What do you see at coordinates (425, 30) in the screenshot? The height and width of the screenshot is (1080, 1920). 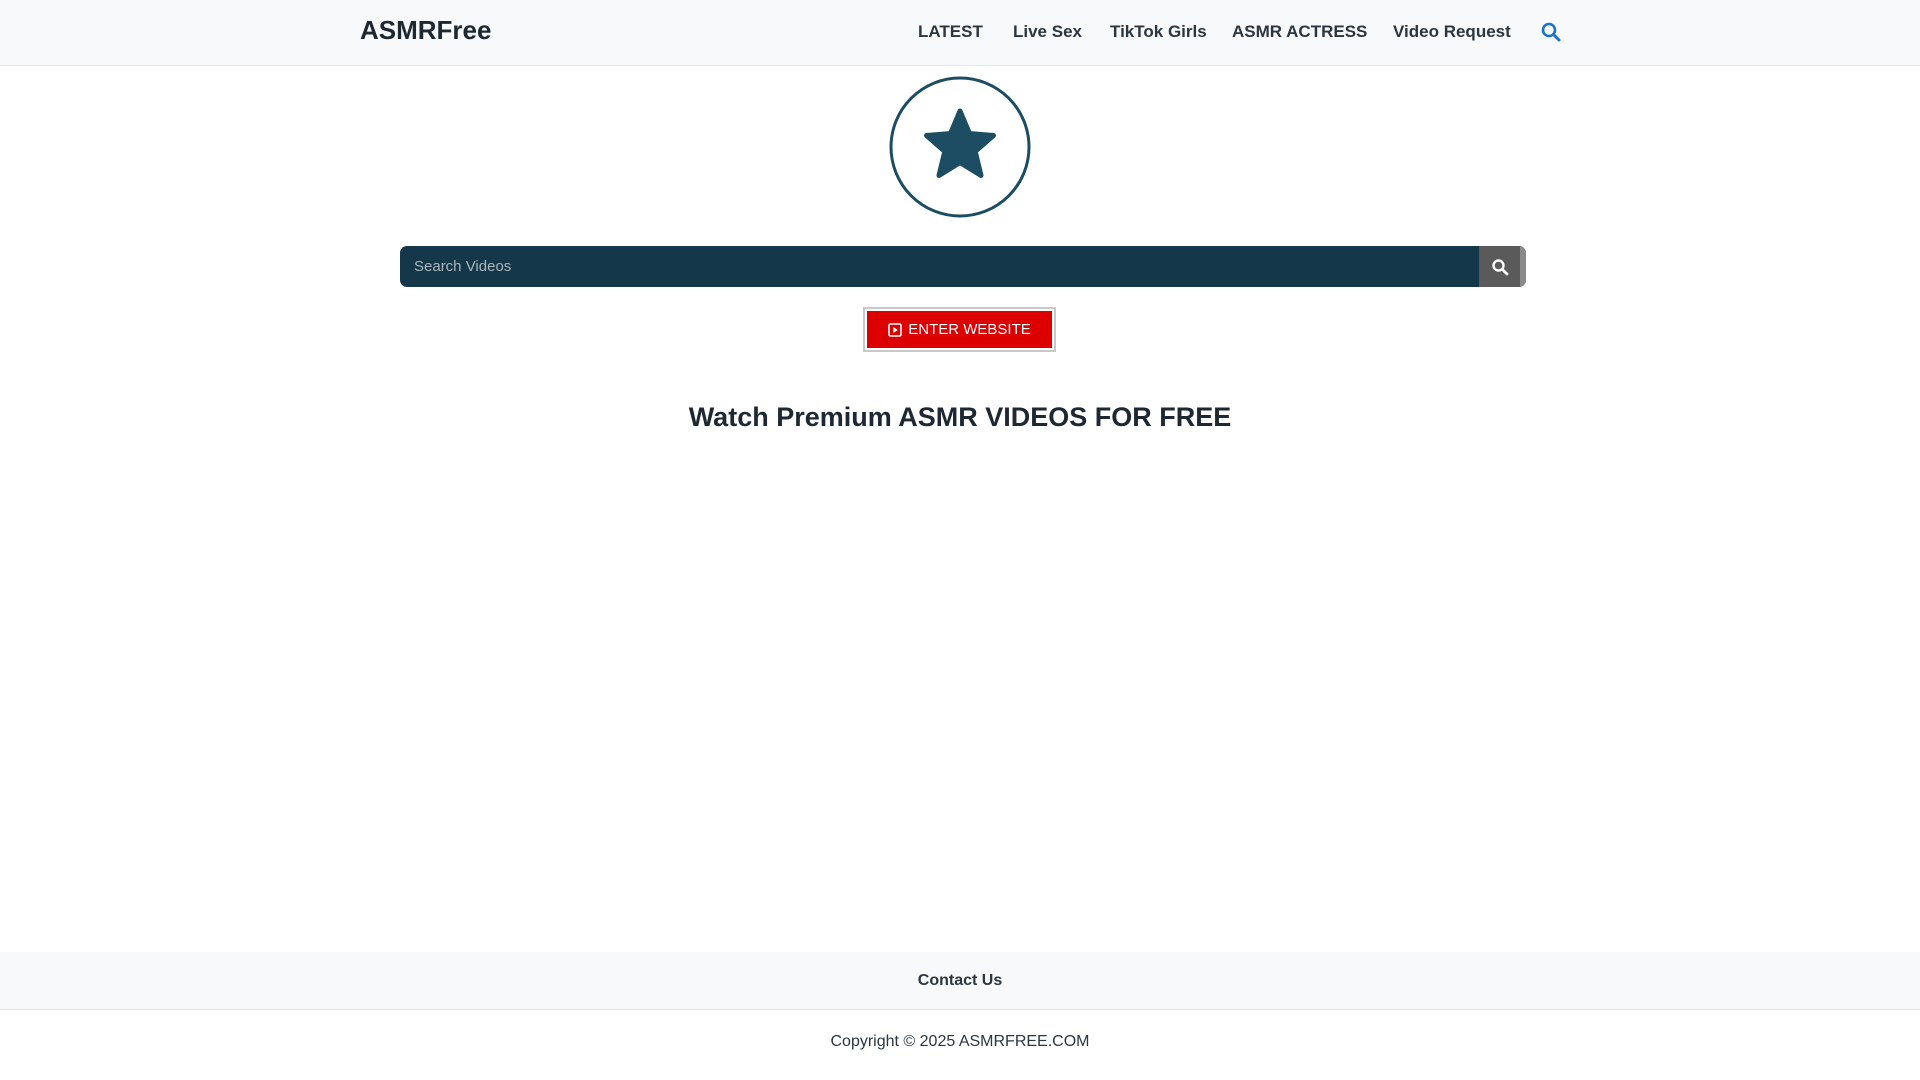 I see `site-title: ASMRFree` at bounding box center [425, 30].